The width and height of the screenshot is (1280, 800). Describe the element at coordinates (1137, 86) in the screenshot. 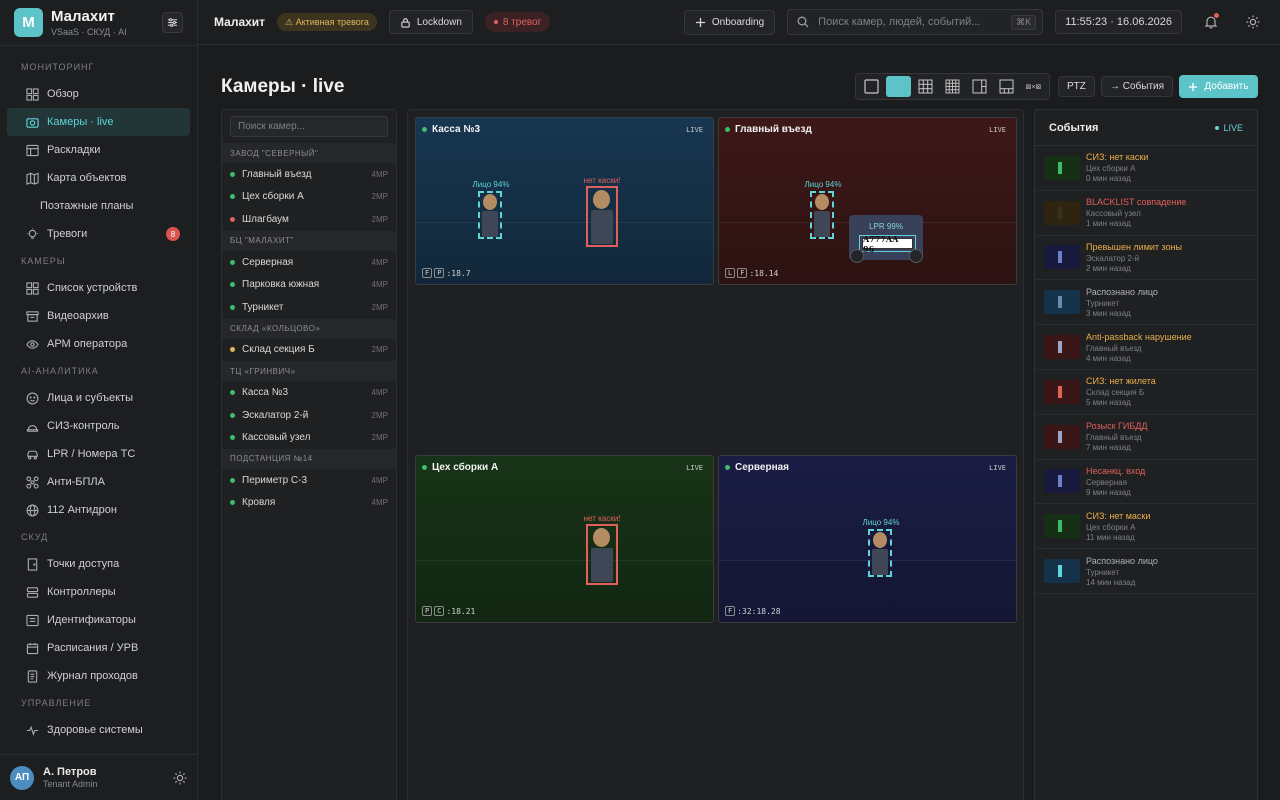

I see `events-button: → События` at that location.